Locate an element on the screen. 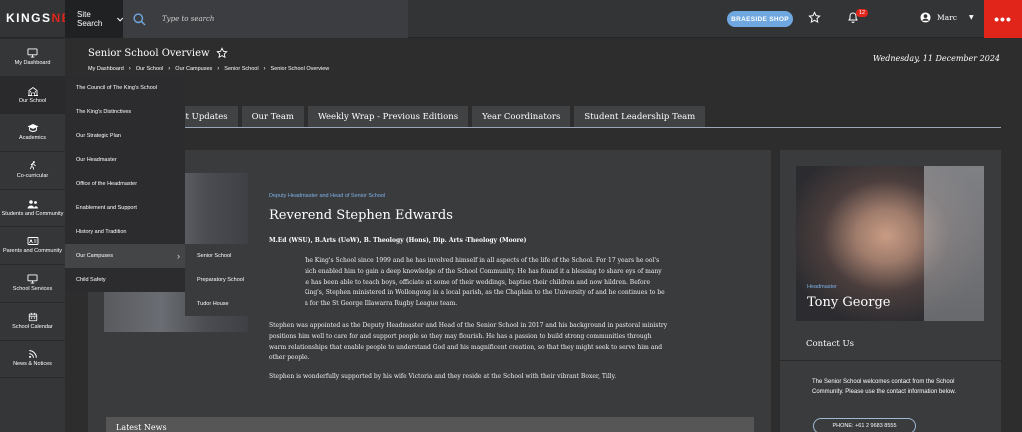 This screenshot has height=432, width=1022. site-search-dropdown: Site Search is located at coordinates (94, 19).